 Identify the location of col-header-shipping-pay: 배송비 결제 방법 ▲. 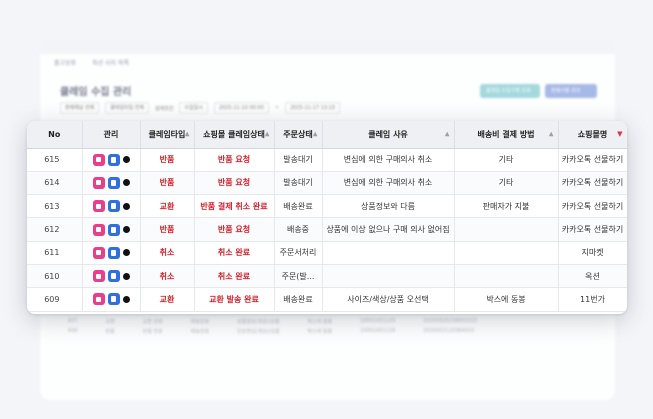
(506, 135).